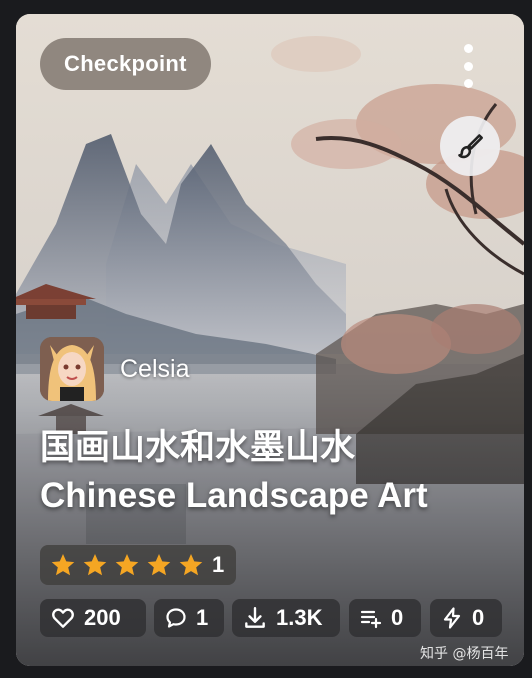 The image size is (532, 678). I want to click on comments-count: 1, so click(202, 617).